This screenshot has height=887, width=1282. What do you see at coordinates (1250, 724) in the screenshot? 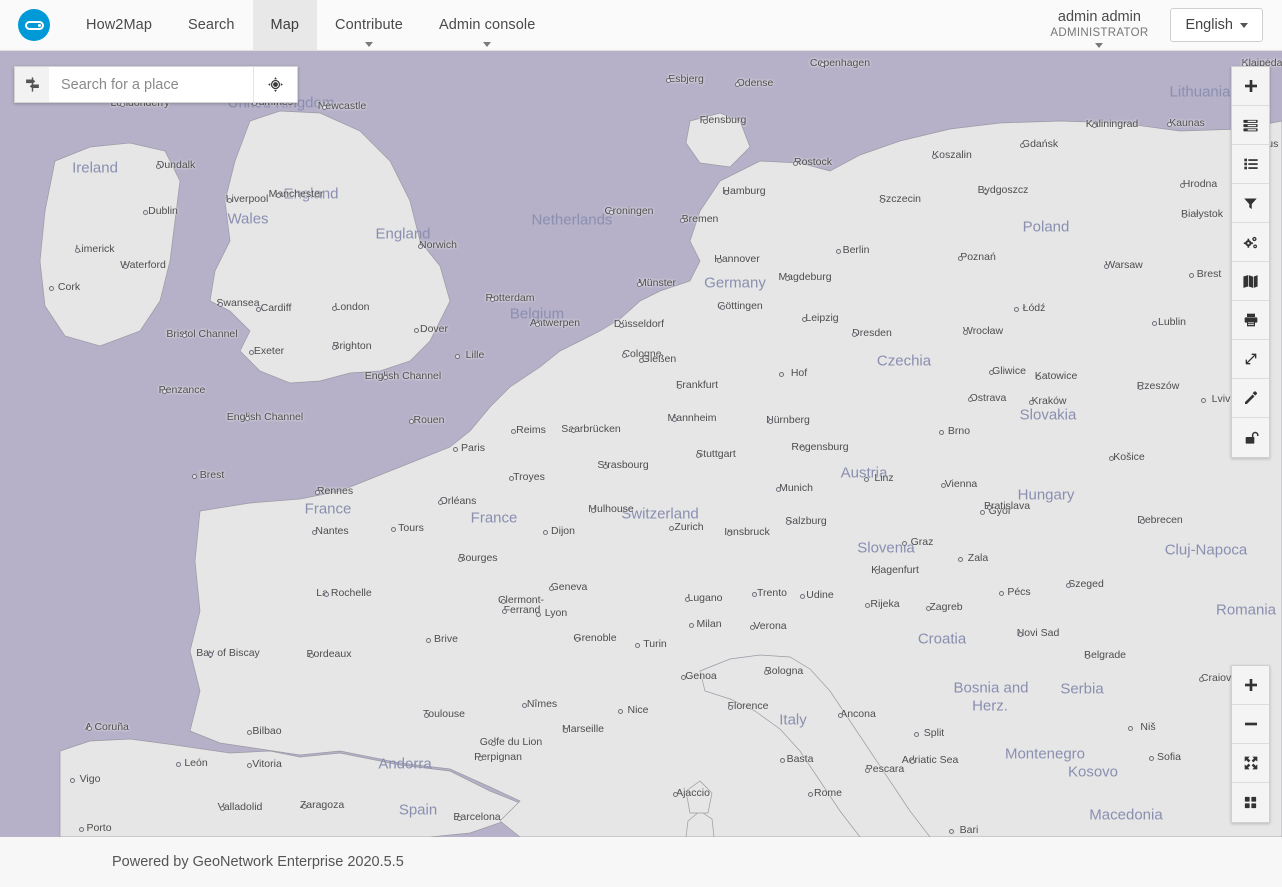
I see `zoom-out-button` at bounding box center [1250, 724].